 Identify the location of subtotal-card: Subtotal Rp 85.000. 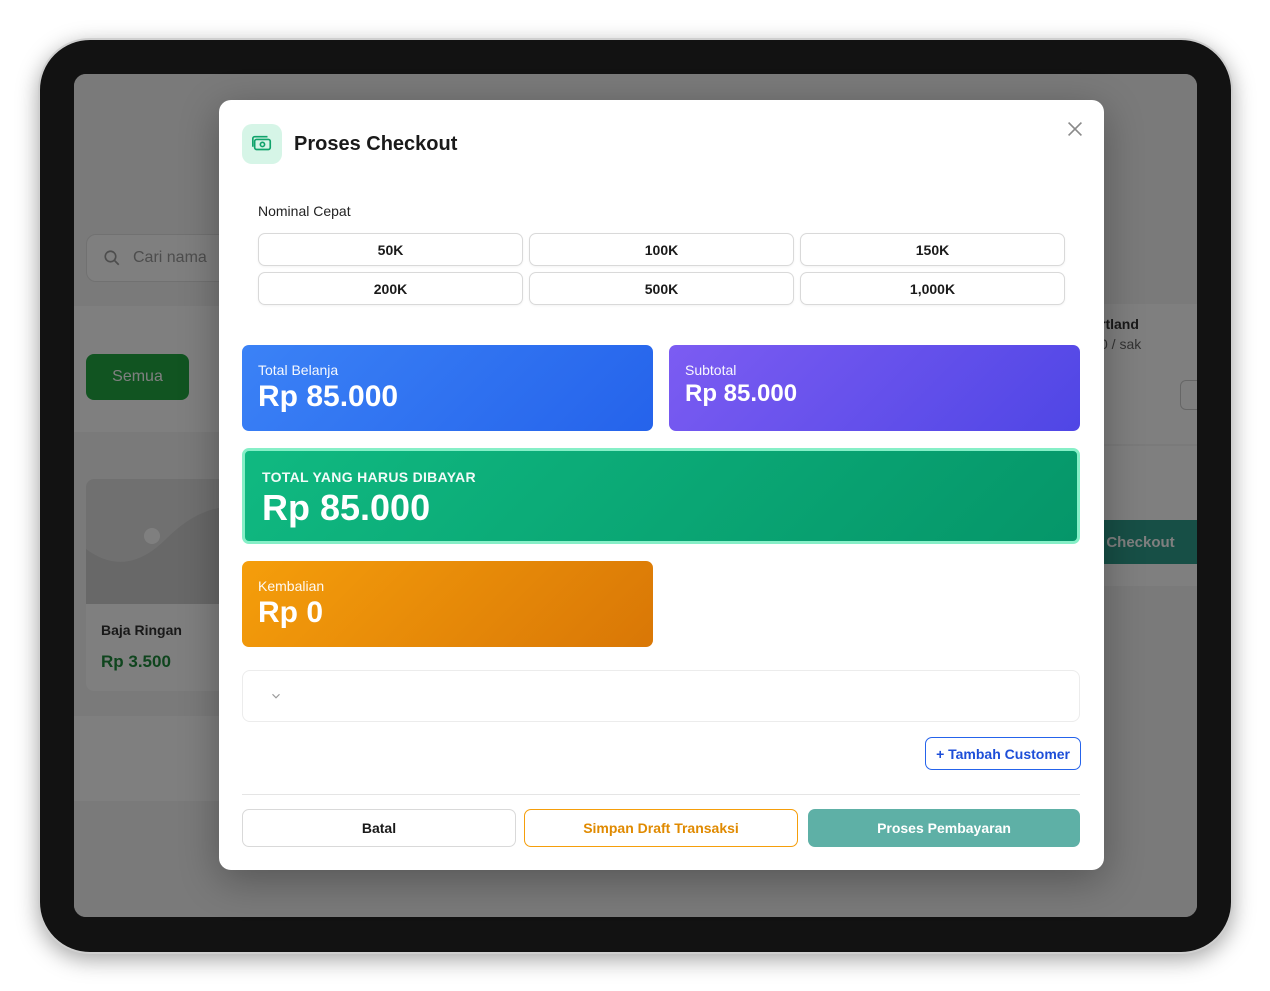
(874, 388).